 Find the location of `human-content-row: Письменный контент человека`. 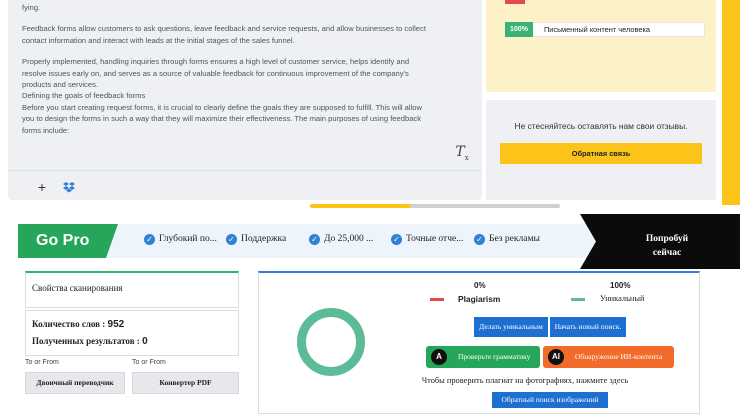

human-content-row: Письменный контент человека is located at coordinates (605, 29).